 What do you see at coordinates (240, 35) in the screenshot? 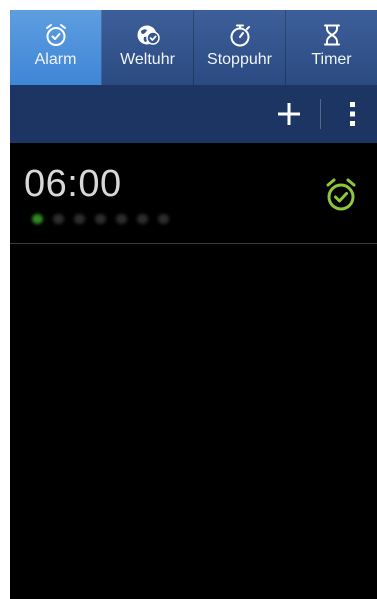
I see `stopwatch-icon` at bounding box center [240, 35].